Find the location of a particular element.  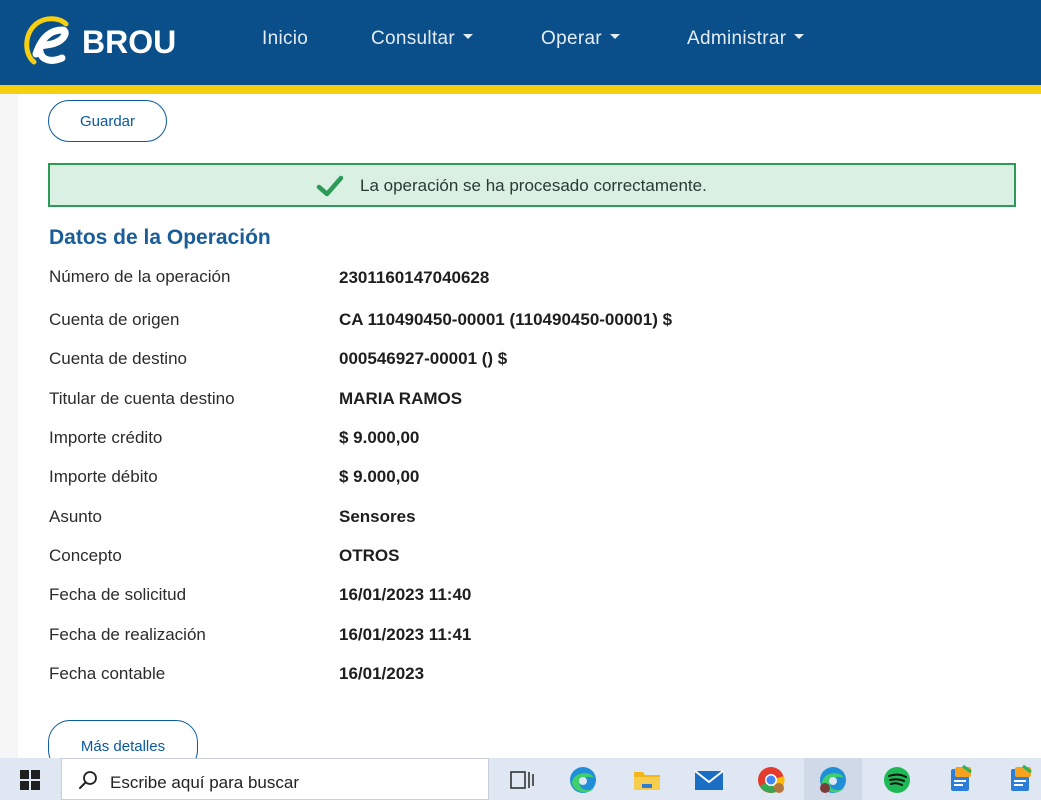

detail-value: OTROS is located at coordinates (369, 555).